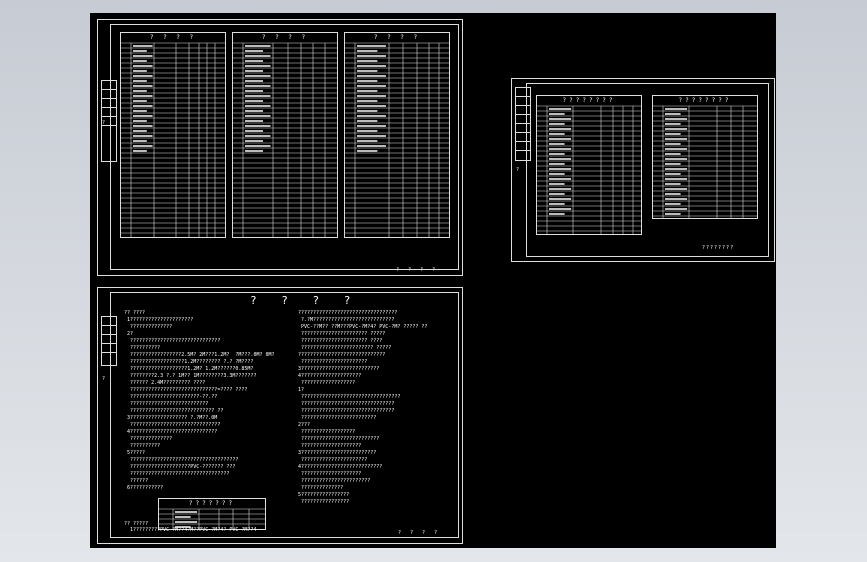 This screenshot has width=867, height=562. I want to click on note-line: 4????????????????????, so click(330, 376).